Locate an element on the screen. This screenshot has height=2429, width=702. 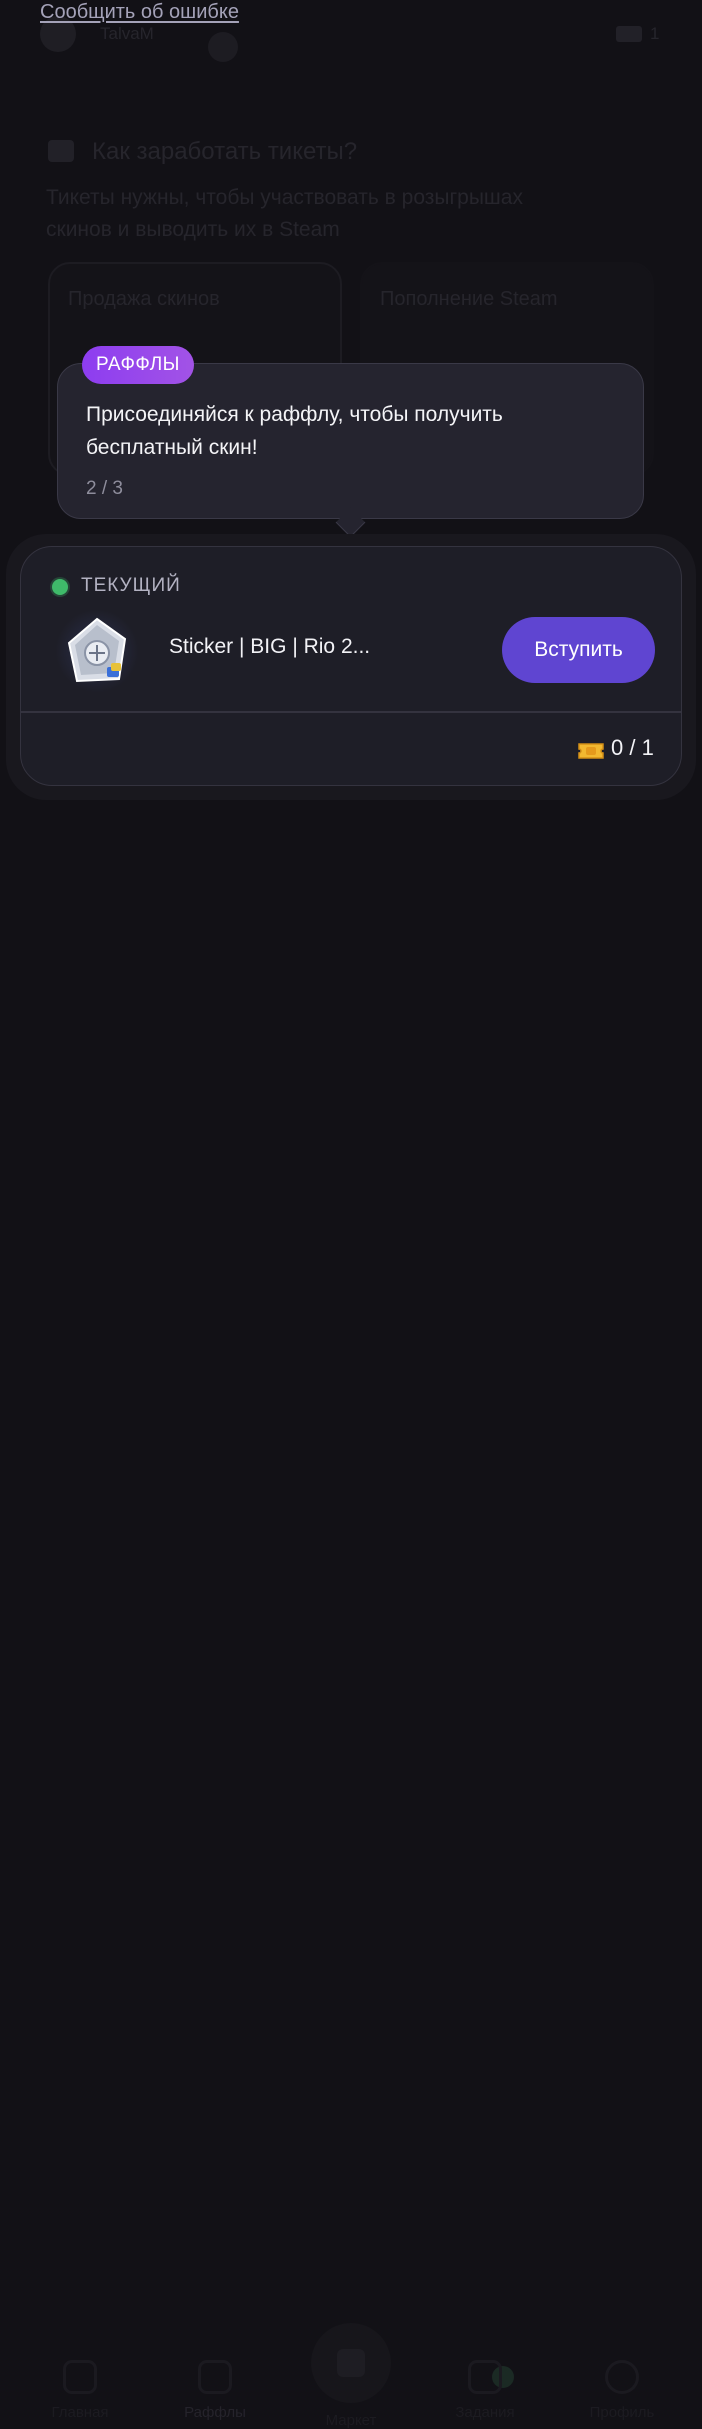
nav-label: Главная is located at coordinates (80, 2412).